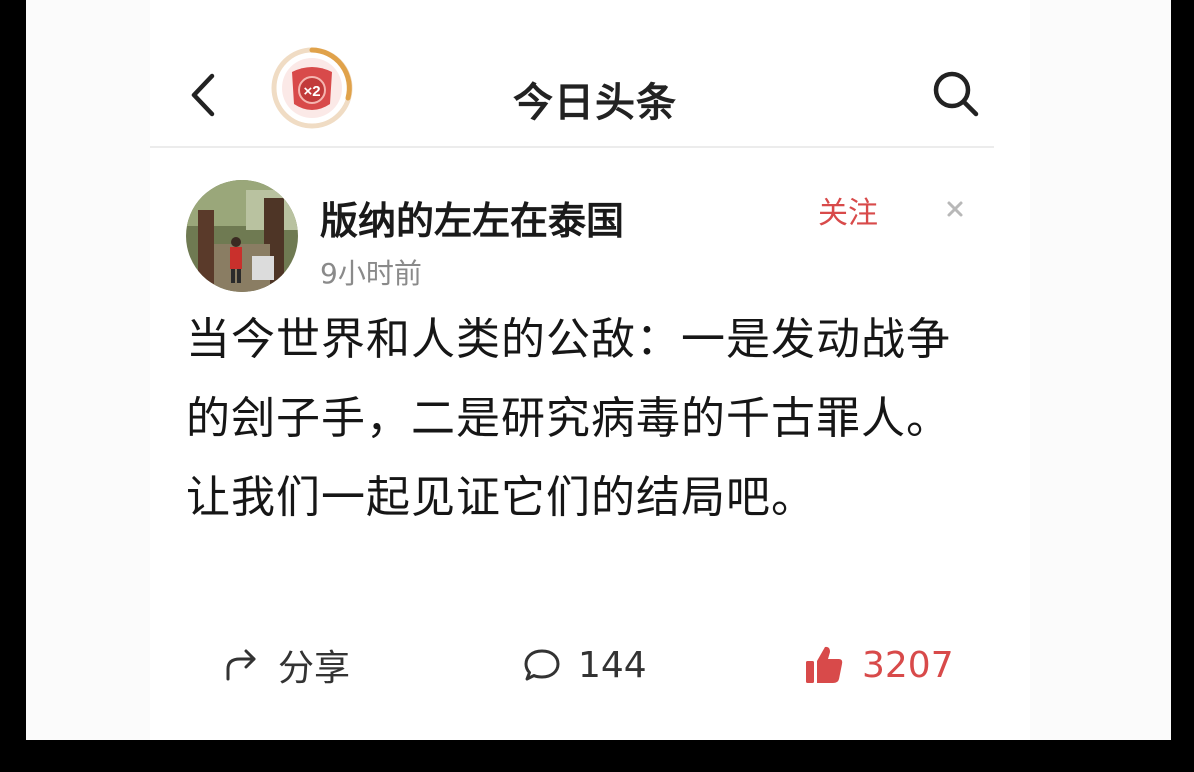 This screenshot has height=772, width=1194. I want to click on post-time: 9小时前, so click(371, 273).